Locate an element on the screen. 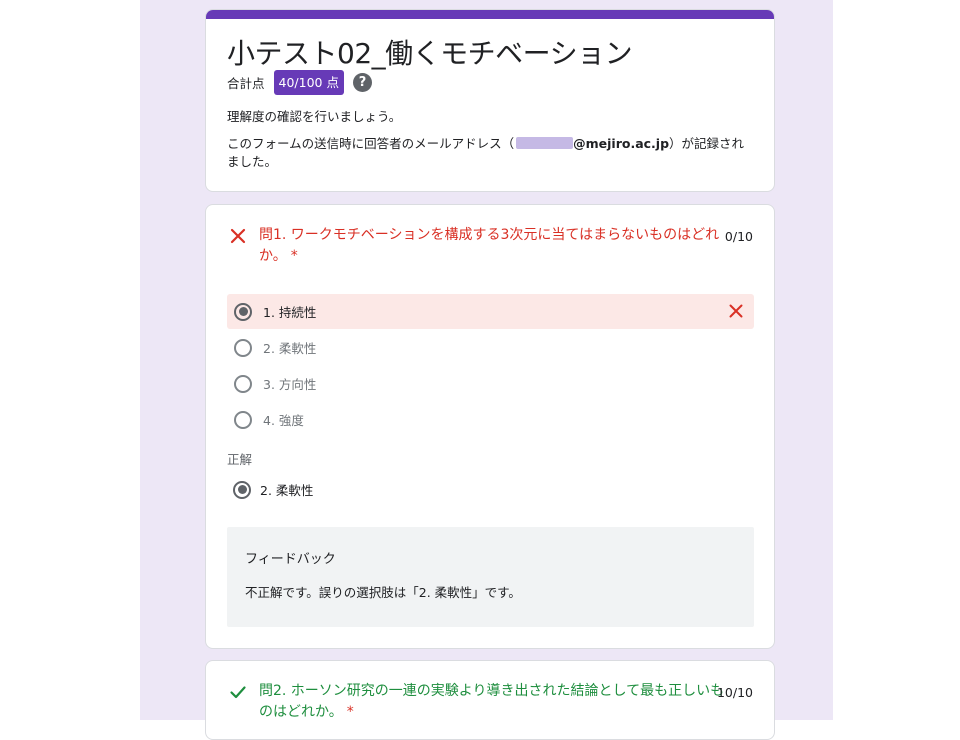 The width and height of the screenshot is (960, 740). feedback-box: フィードバック 不正解です。誤りの選択肢は「2. 柔軟性」です。 is located at coordinates (490, 577).